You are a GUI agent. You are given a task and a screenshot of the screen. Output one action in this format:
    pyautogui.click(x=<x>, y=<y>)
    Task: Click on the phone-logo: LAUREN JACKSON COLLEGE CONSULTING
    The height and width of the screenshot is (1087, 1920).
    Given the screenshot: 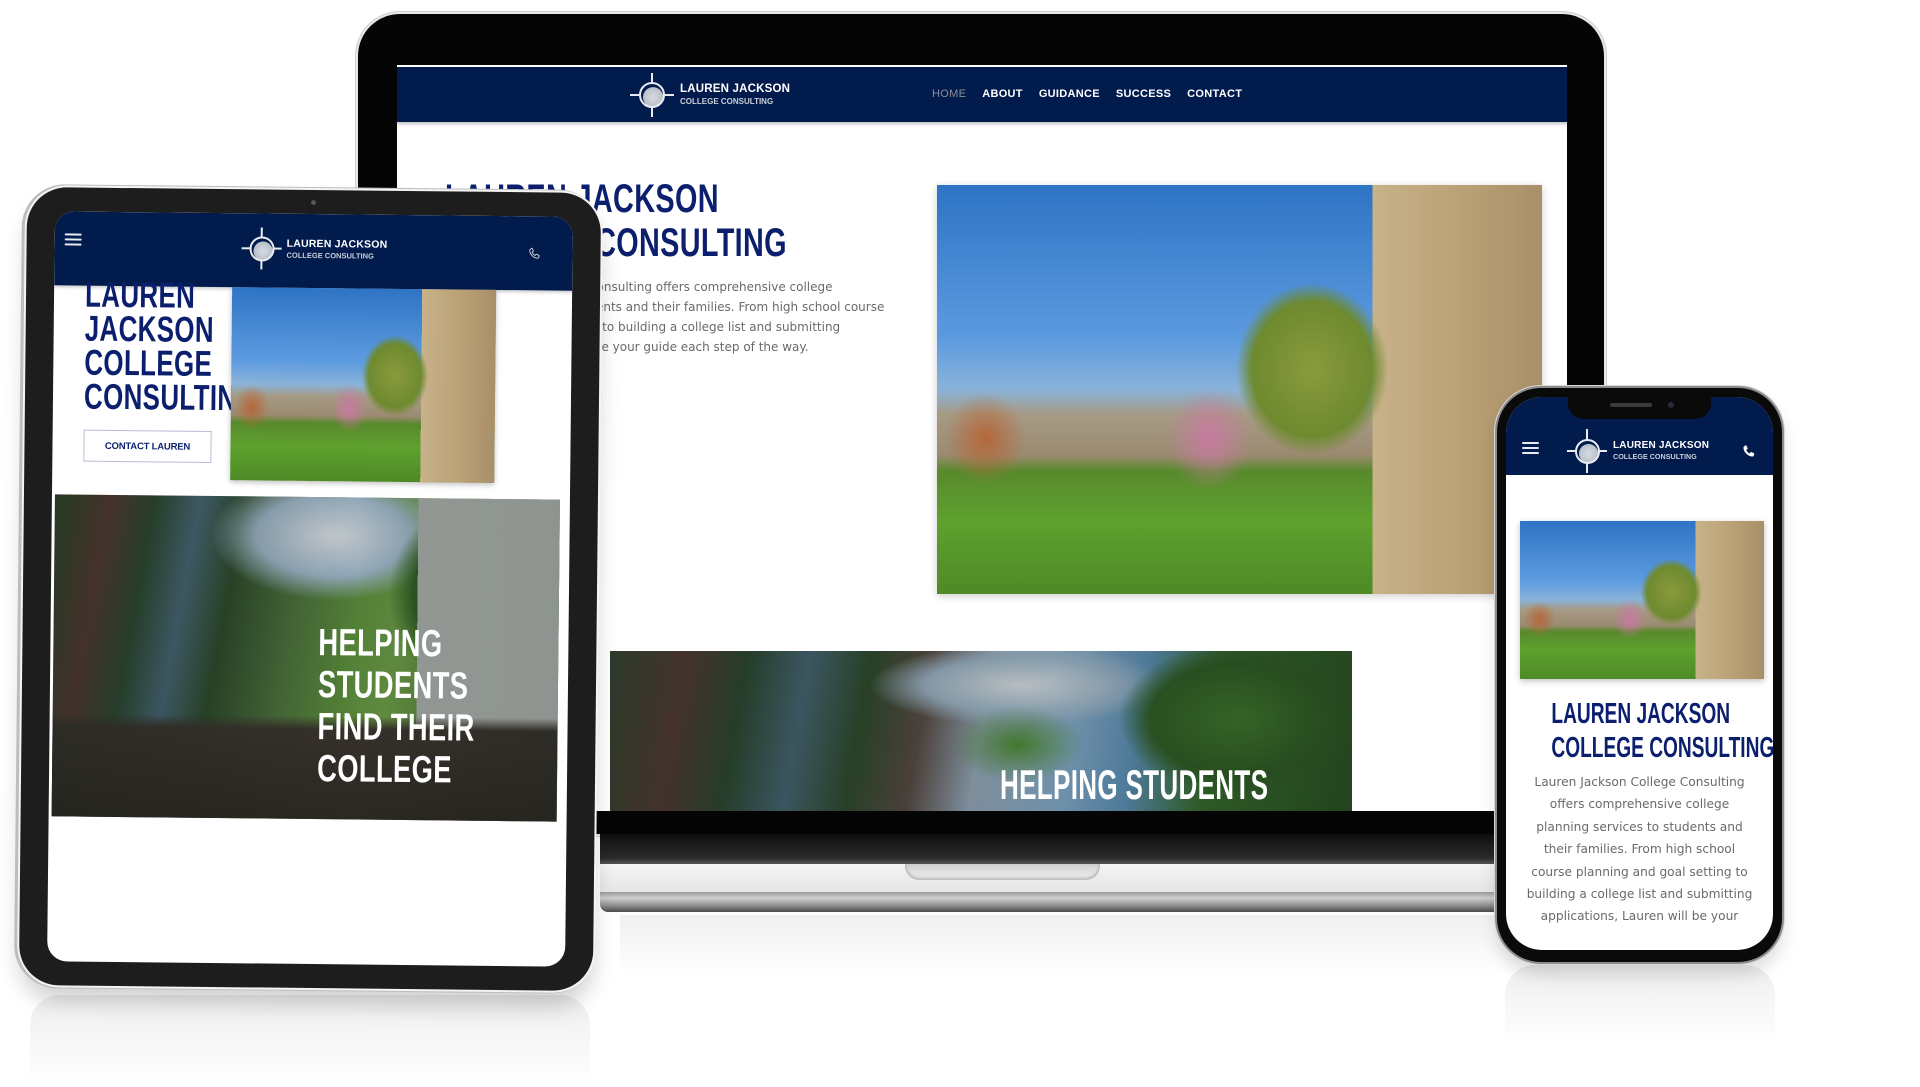 What is the action you would take?
    pyautogui.click(x=1638, y=451)
    